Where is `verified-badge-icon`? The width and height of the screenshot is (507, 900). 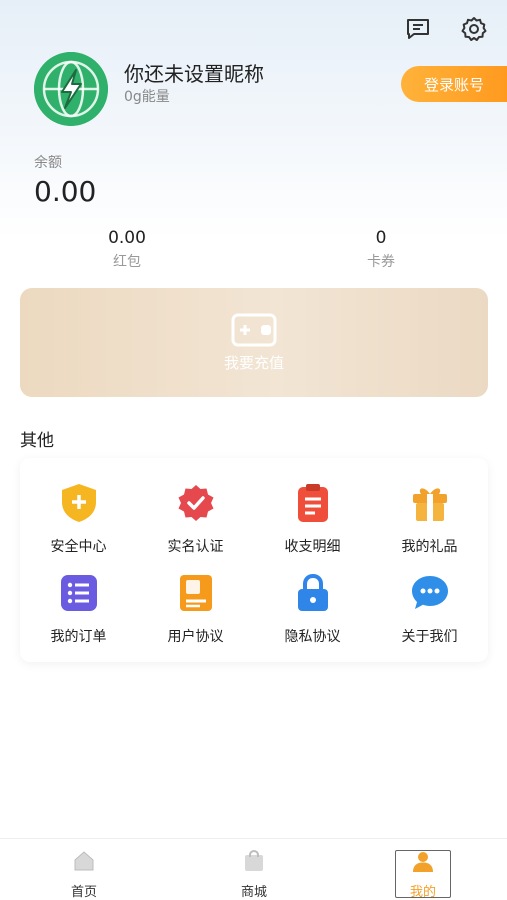 verified-badge-icon is located at coordinates (195, 503).